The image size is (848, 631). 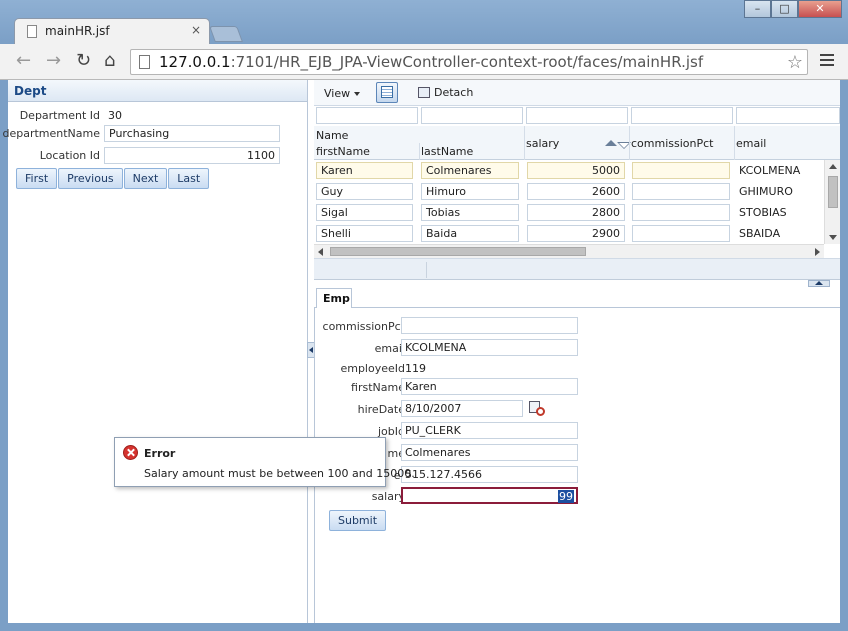 I want to click on dept-navigation: First Previous Next Last, so click(x=113, y=178).